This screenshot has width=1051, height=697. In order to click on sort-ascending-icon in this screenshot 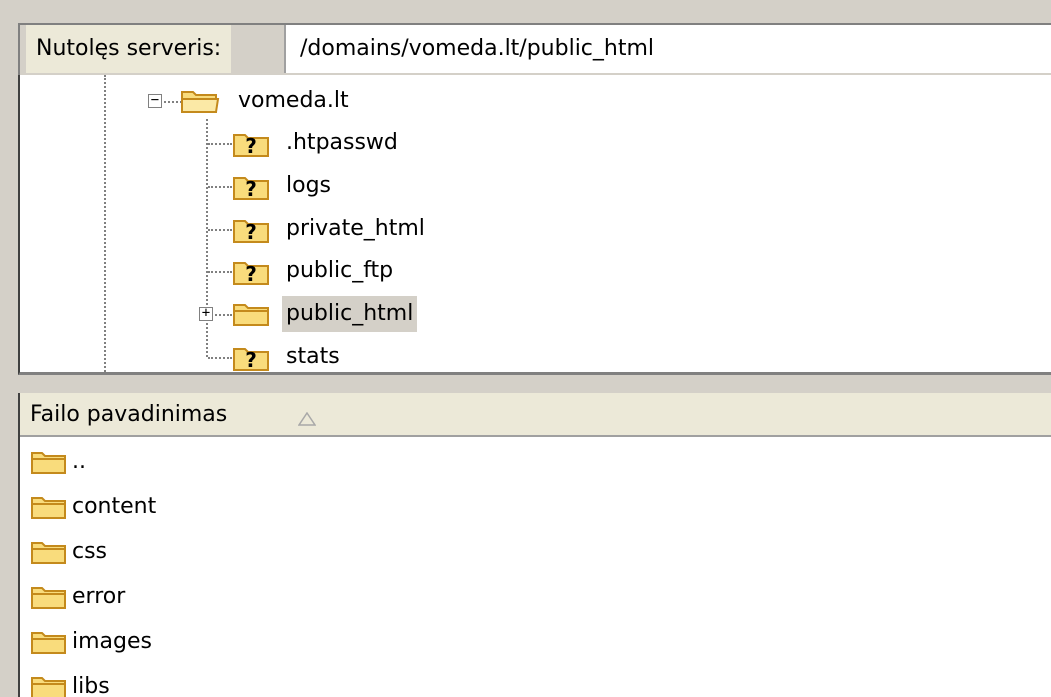, I will do `click(307, 416)`.